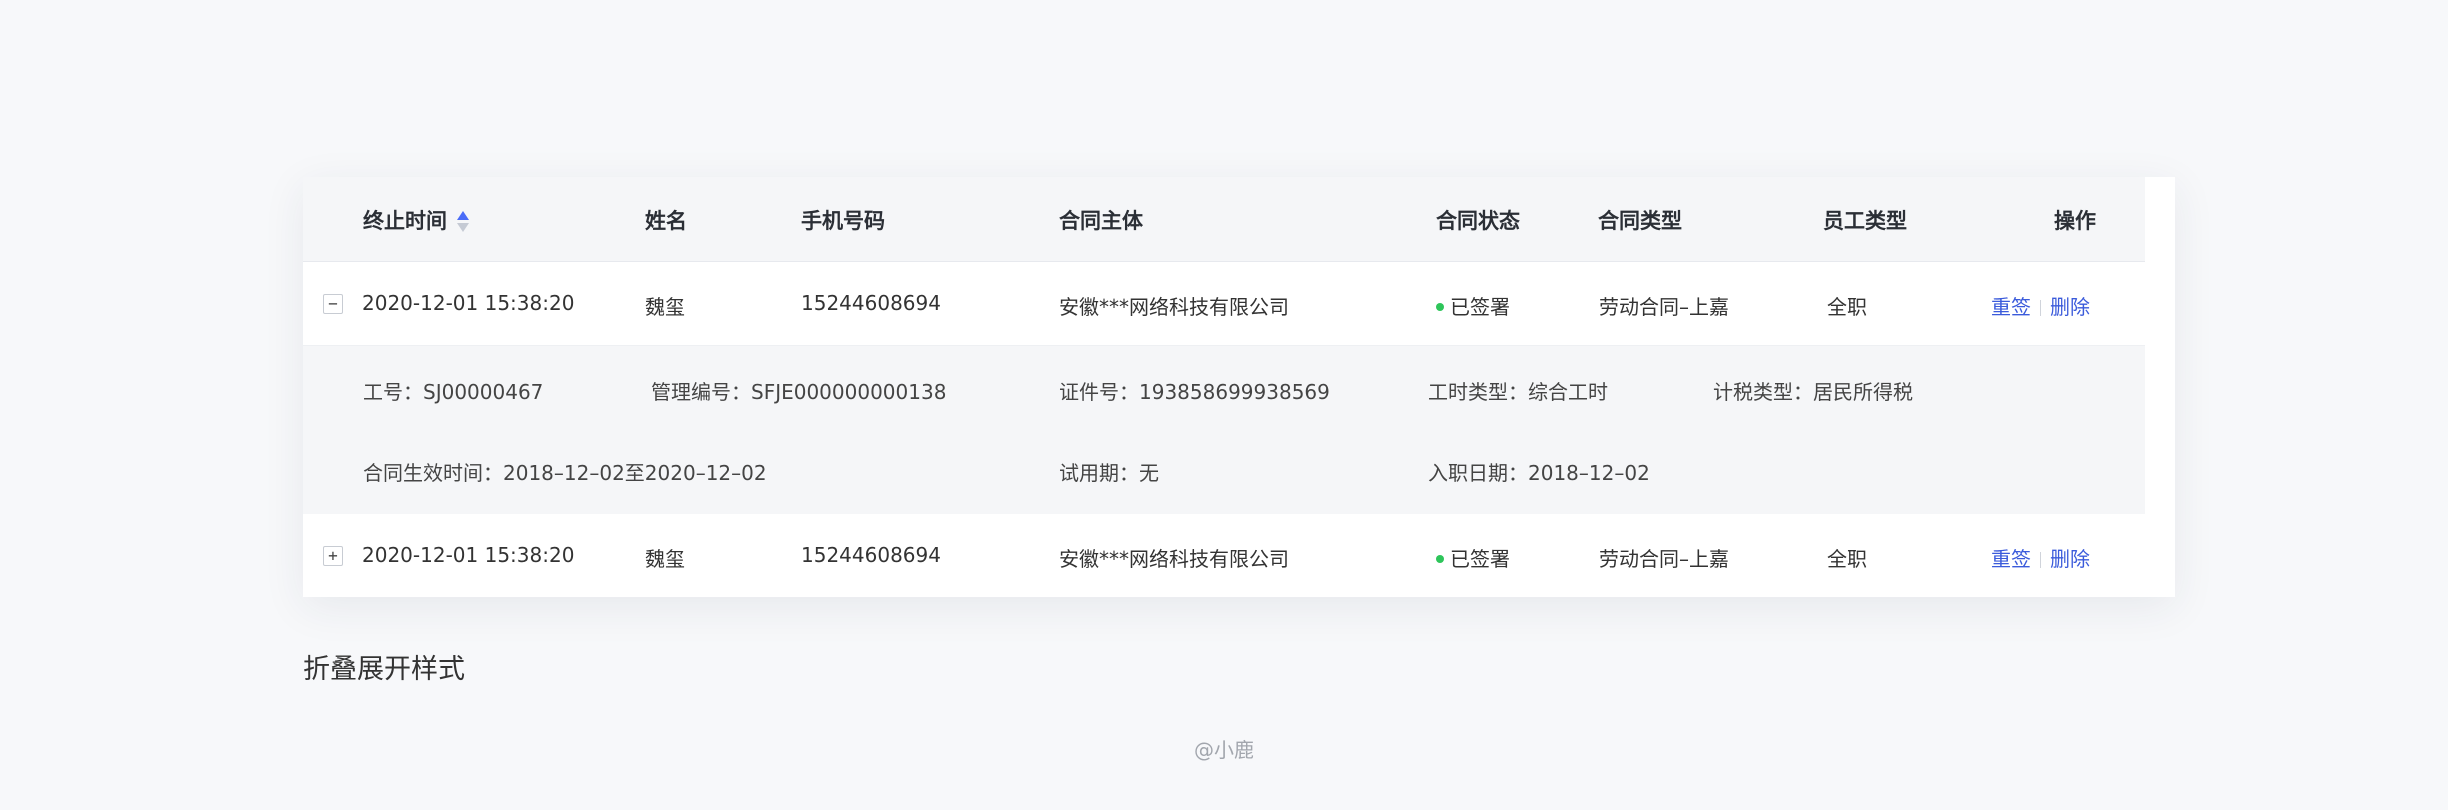 The image size is (2448, 810). What do you see at coordinates (333, 556) in the screenshot?
I see `expand-toggle-icon: +` at bounding box center [333, 556].